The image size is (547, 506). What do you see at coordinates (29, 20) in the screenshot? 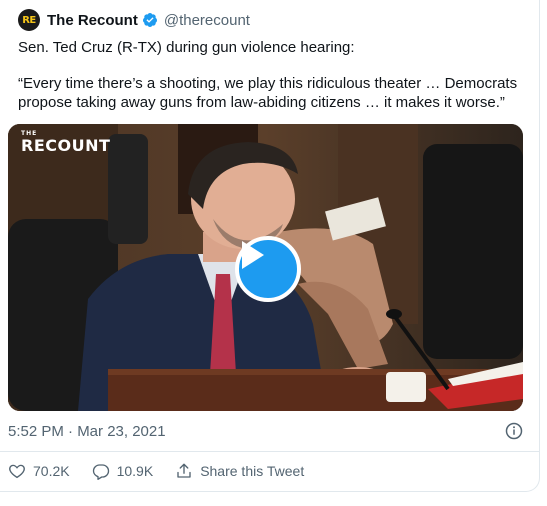
I see `avatar: RE` at bounding box center [29, 20].